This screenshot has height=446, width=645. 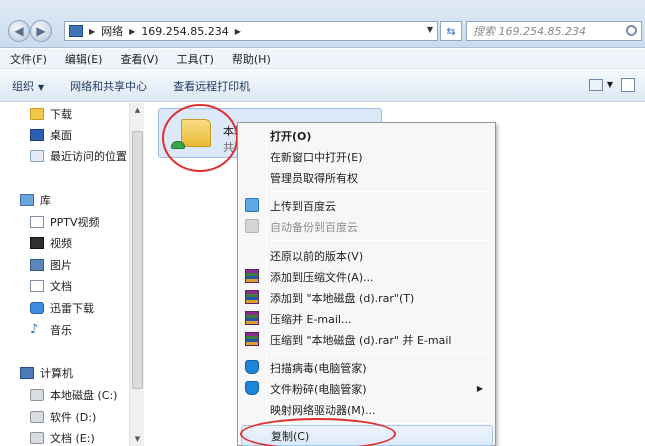 I want to click on back-arrow-icon: ◀, so click(x=19, y=31).